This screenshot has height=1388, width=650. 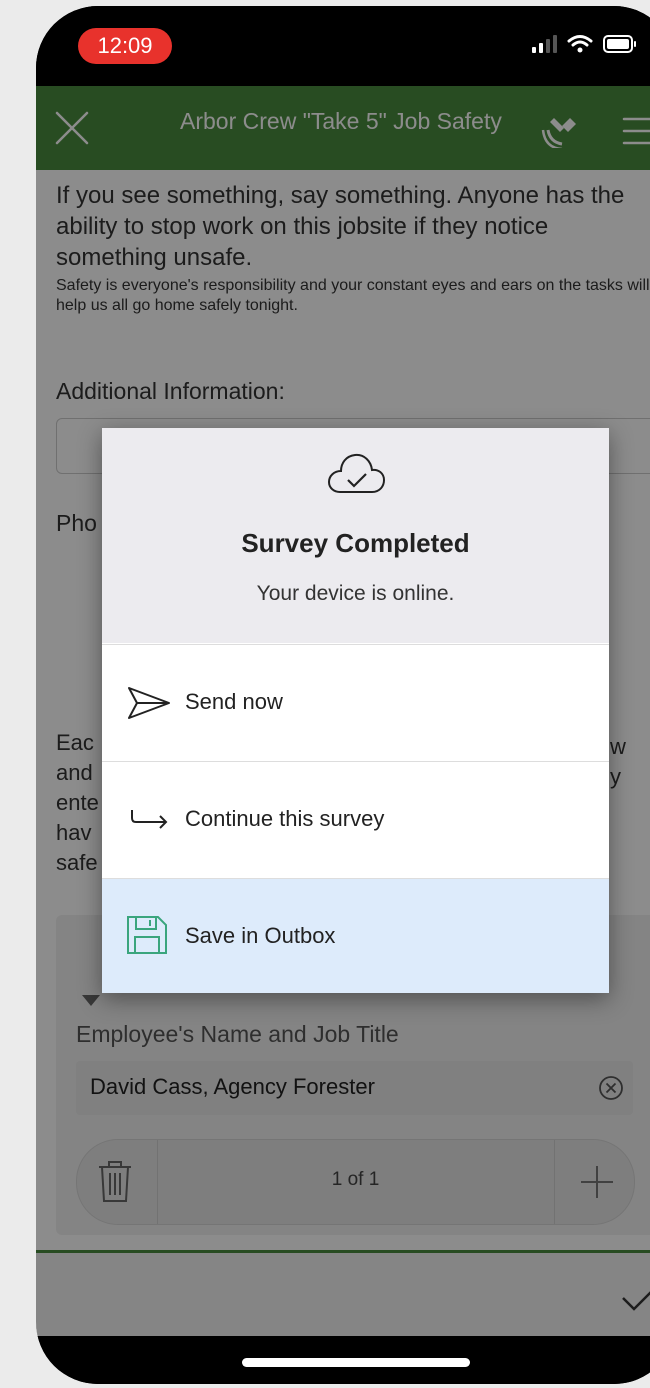 I want to click on home-bar, so click(x=343, y=1360).